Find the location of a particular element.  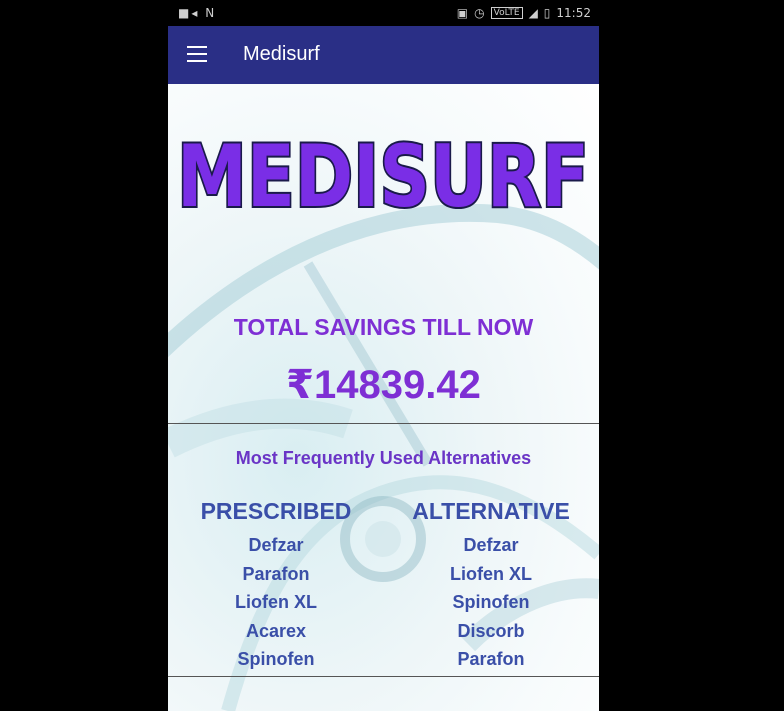

n-app-icon: N is located at coordinates (211, 13).